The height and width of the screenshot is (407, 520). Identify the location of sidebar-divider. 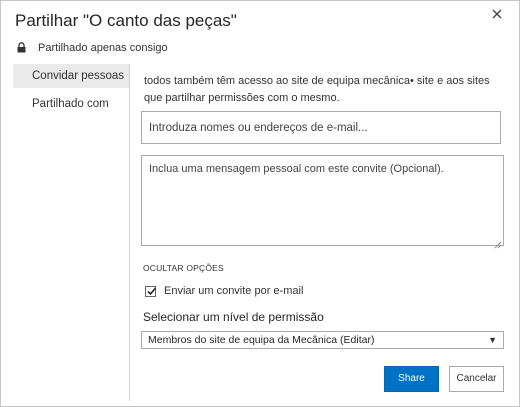
(129, 232).